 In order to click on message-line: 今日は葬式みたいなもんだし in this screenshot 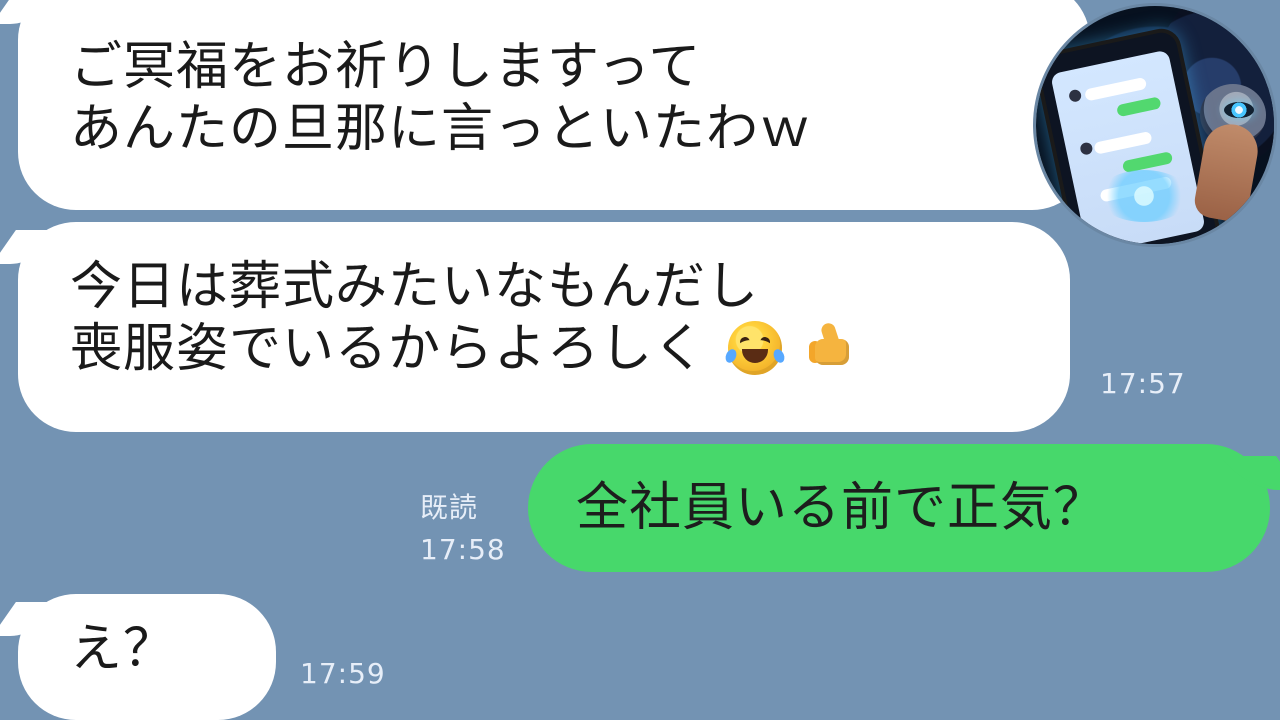, I will do `click(415, 287)`.